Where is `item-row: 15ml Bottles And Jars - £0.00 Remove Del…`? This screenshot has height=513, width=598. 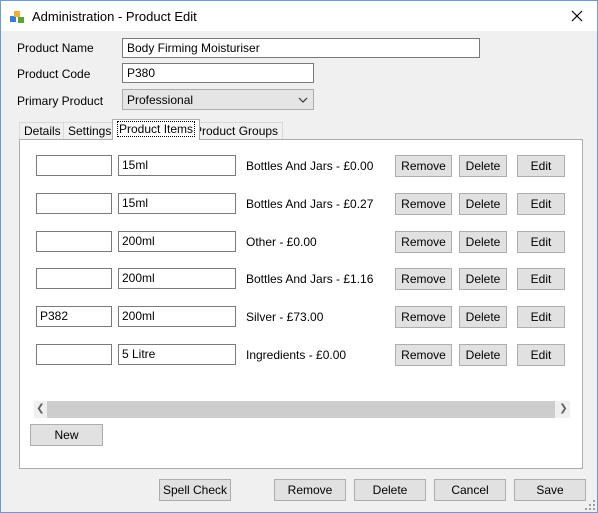 item-row: 15ml Bottles And Jars - £0.00 Remove Del… is located at coordinates (301, 166).